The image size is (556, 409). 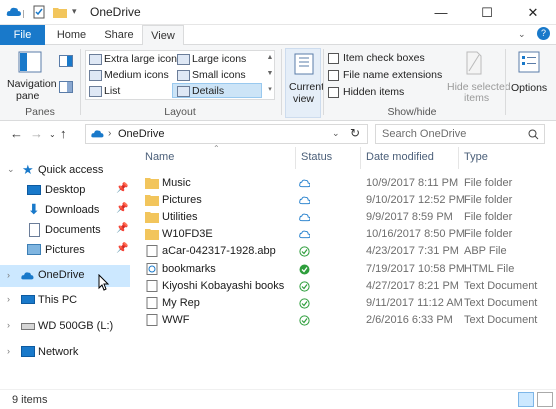 What do you see at coordinates (152, 268) in the screenshot?
I see `html-file-icon` at bounding box center [152, 268].